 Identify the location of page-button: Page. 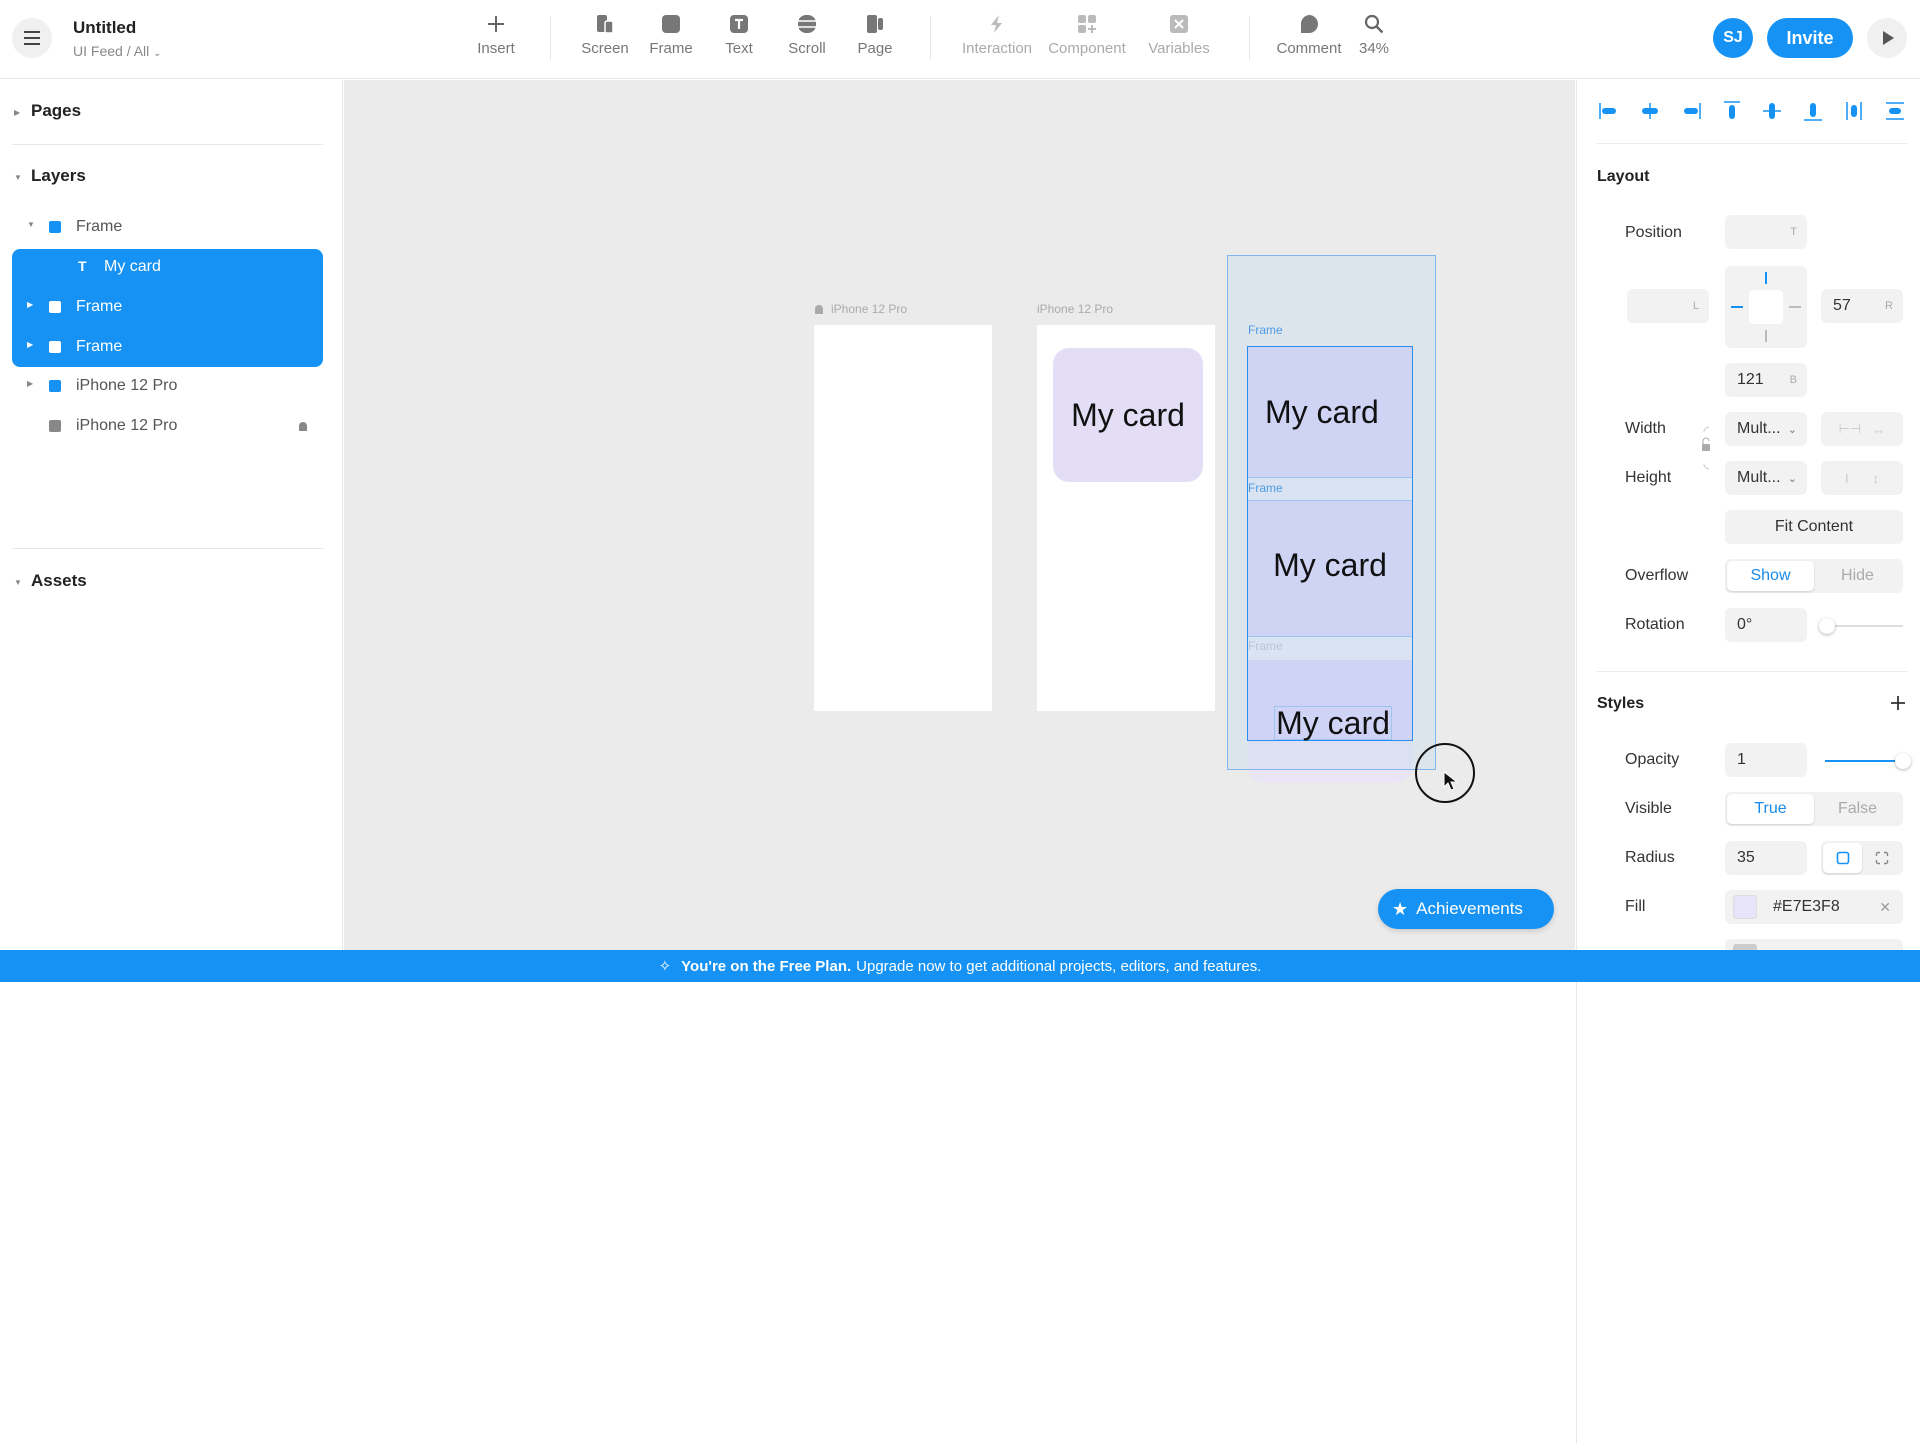
(875, 39).